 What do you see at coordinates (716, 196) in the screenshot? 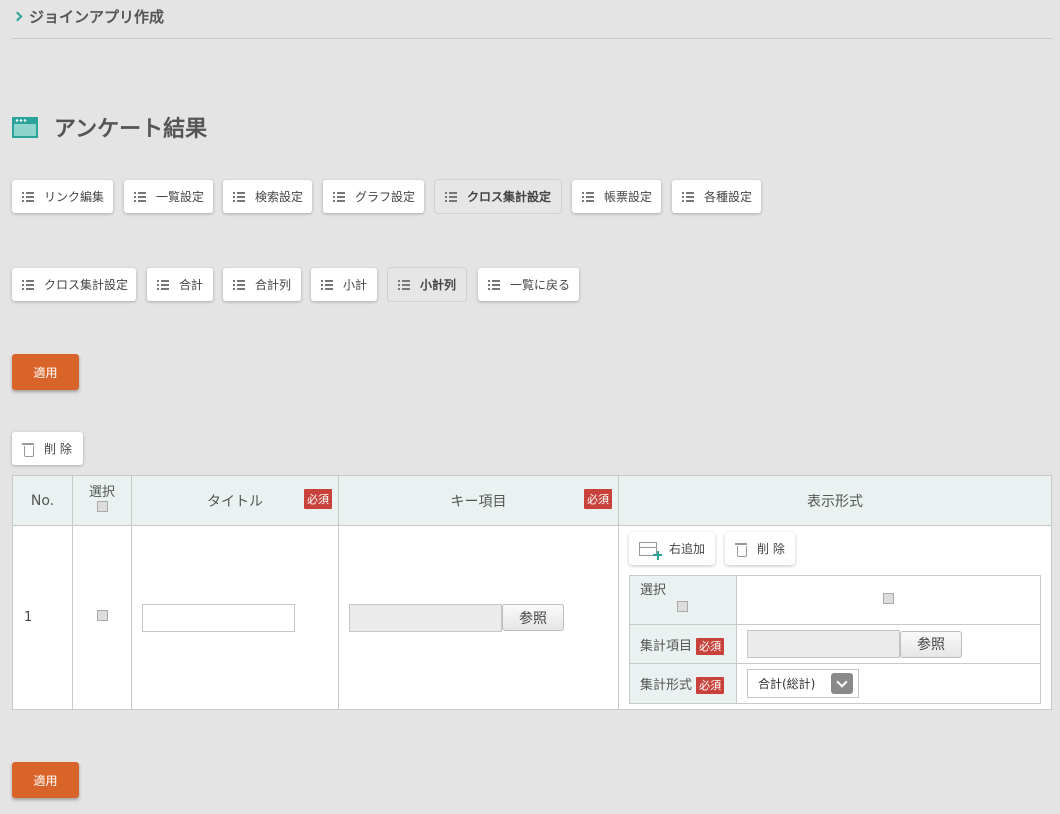
I see `tab-misc-settings: 各種設定` at bounding box center [716, 196].